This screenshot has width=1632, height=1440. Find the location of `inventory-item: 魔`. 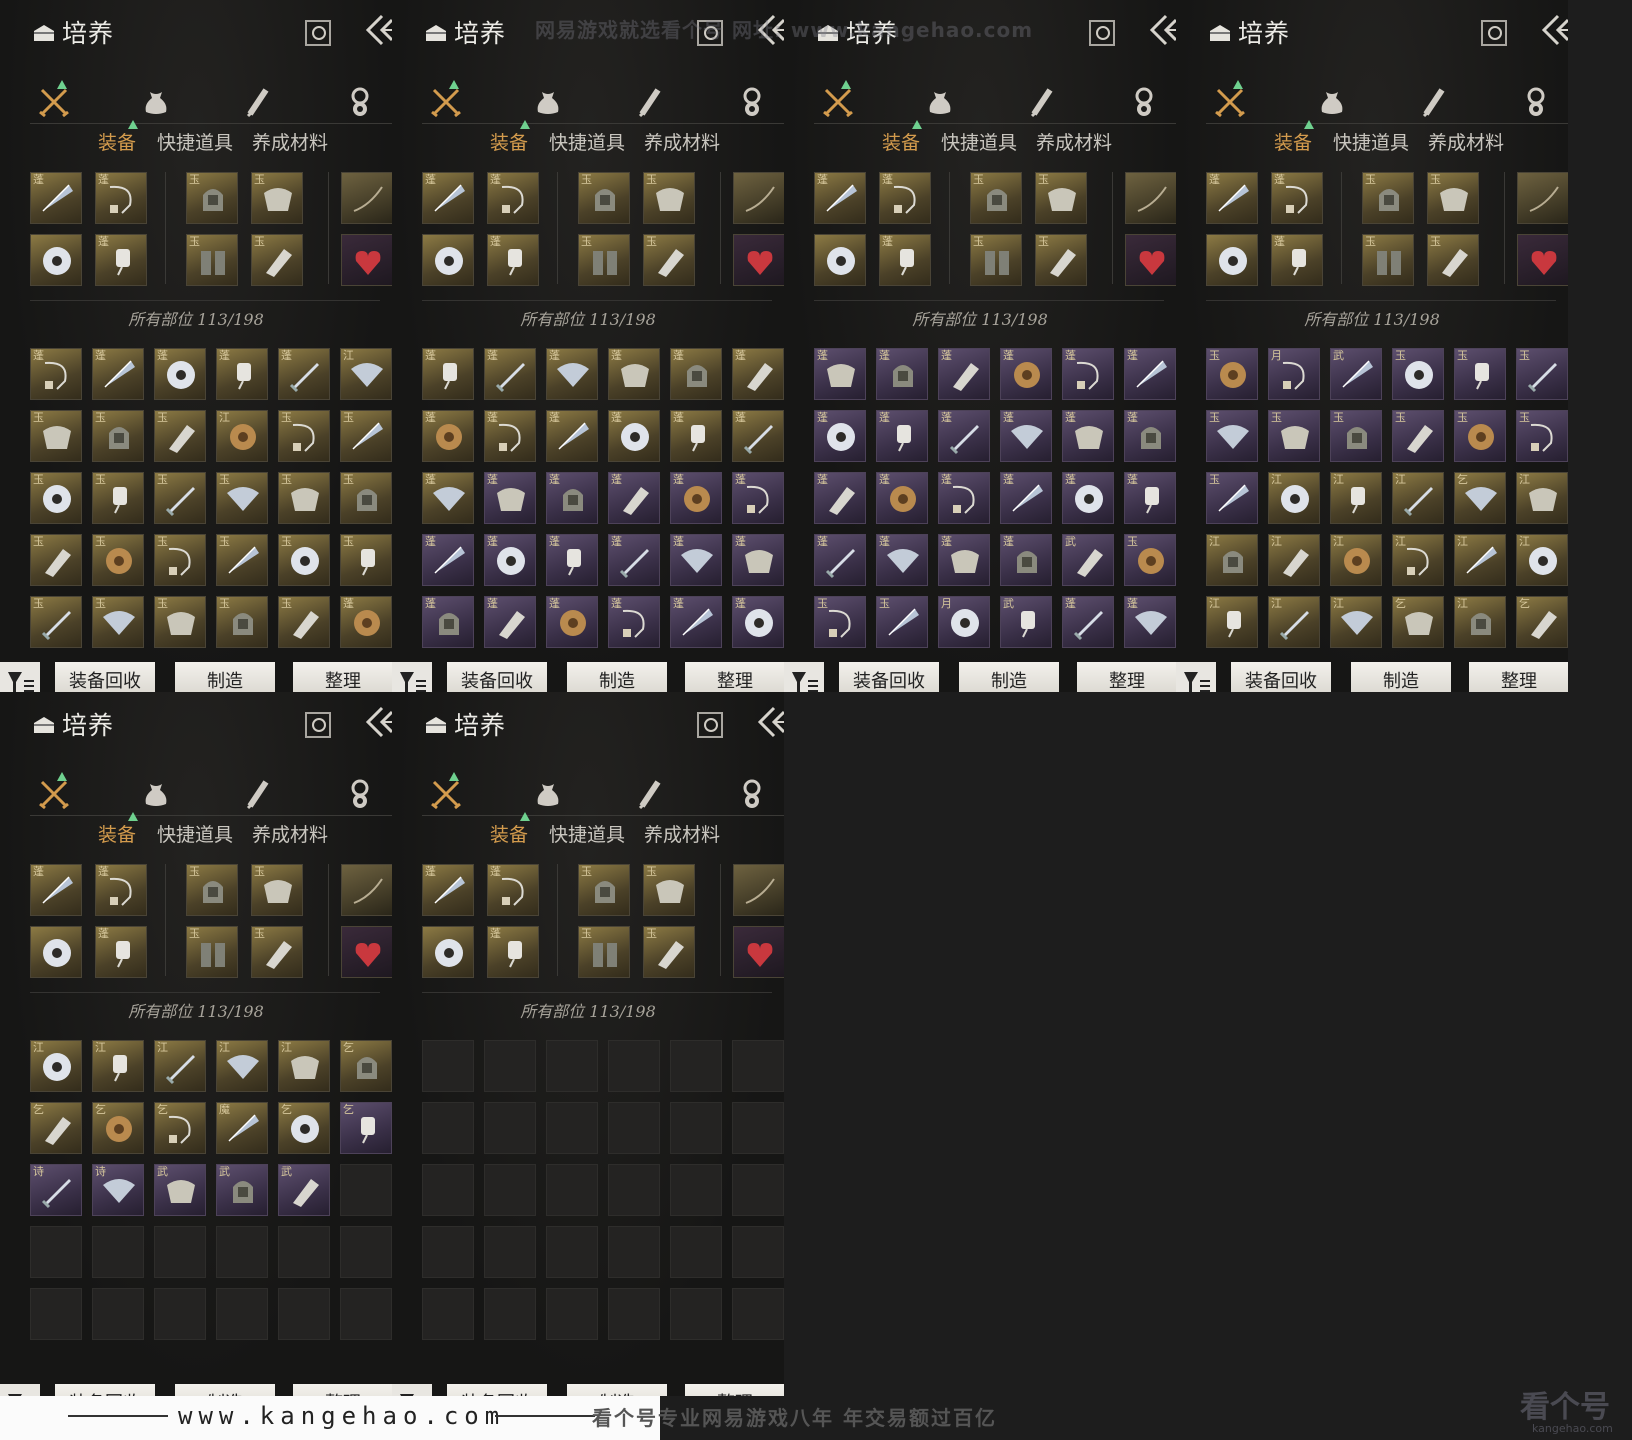

inventory-item: 魔 is located at coordinates (242, 1128).